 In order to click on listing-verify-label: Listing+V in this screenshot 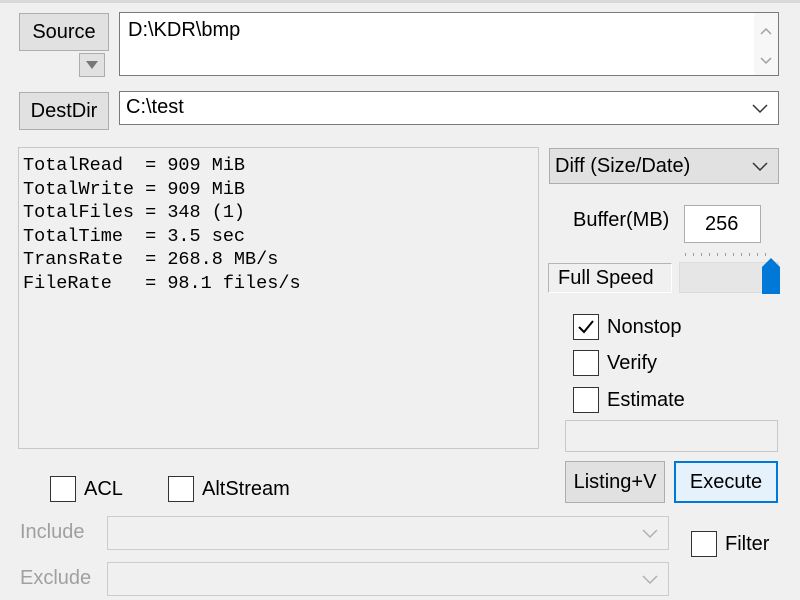, I will do `click(615, 481)`.